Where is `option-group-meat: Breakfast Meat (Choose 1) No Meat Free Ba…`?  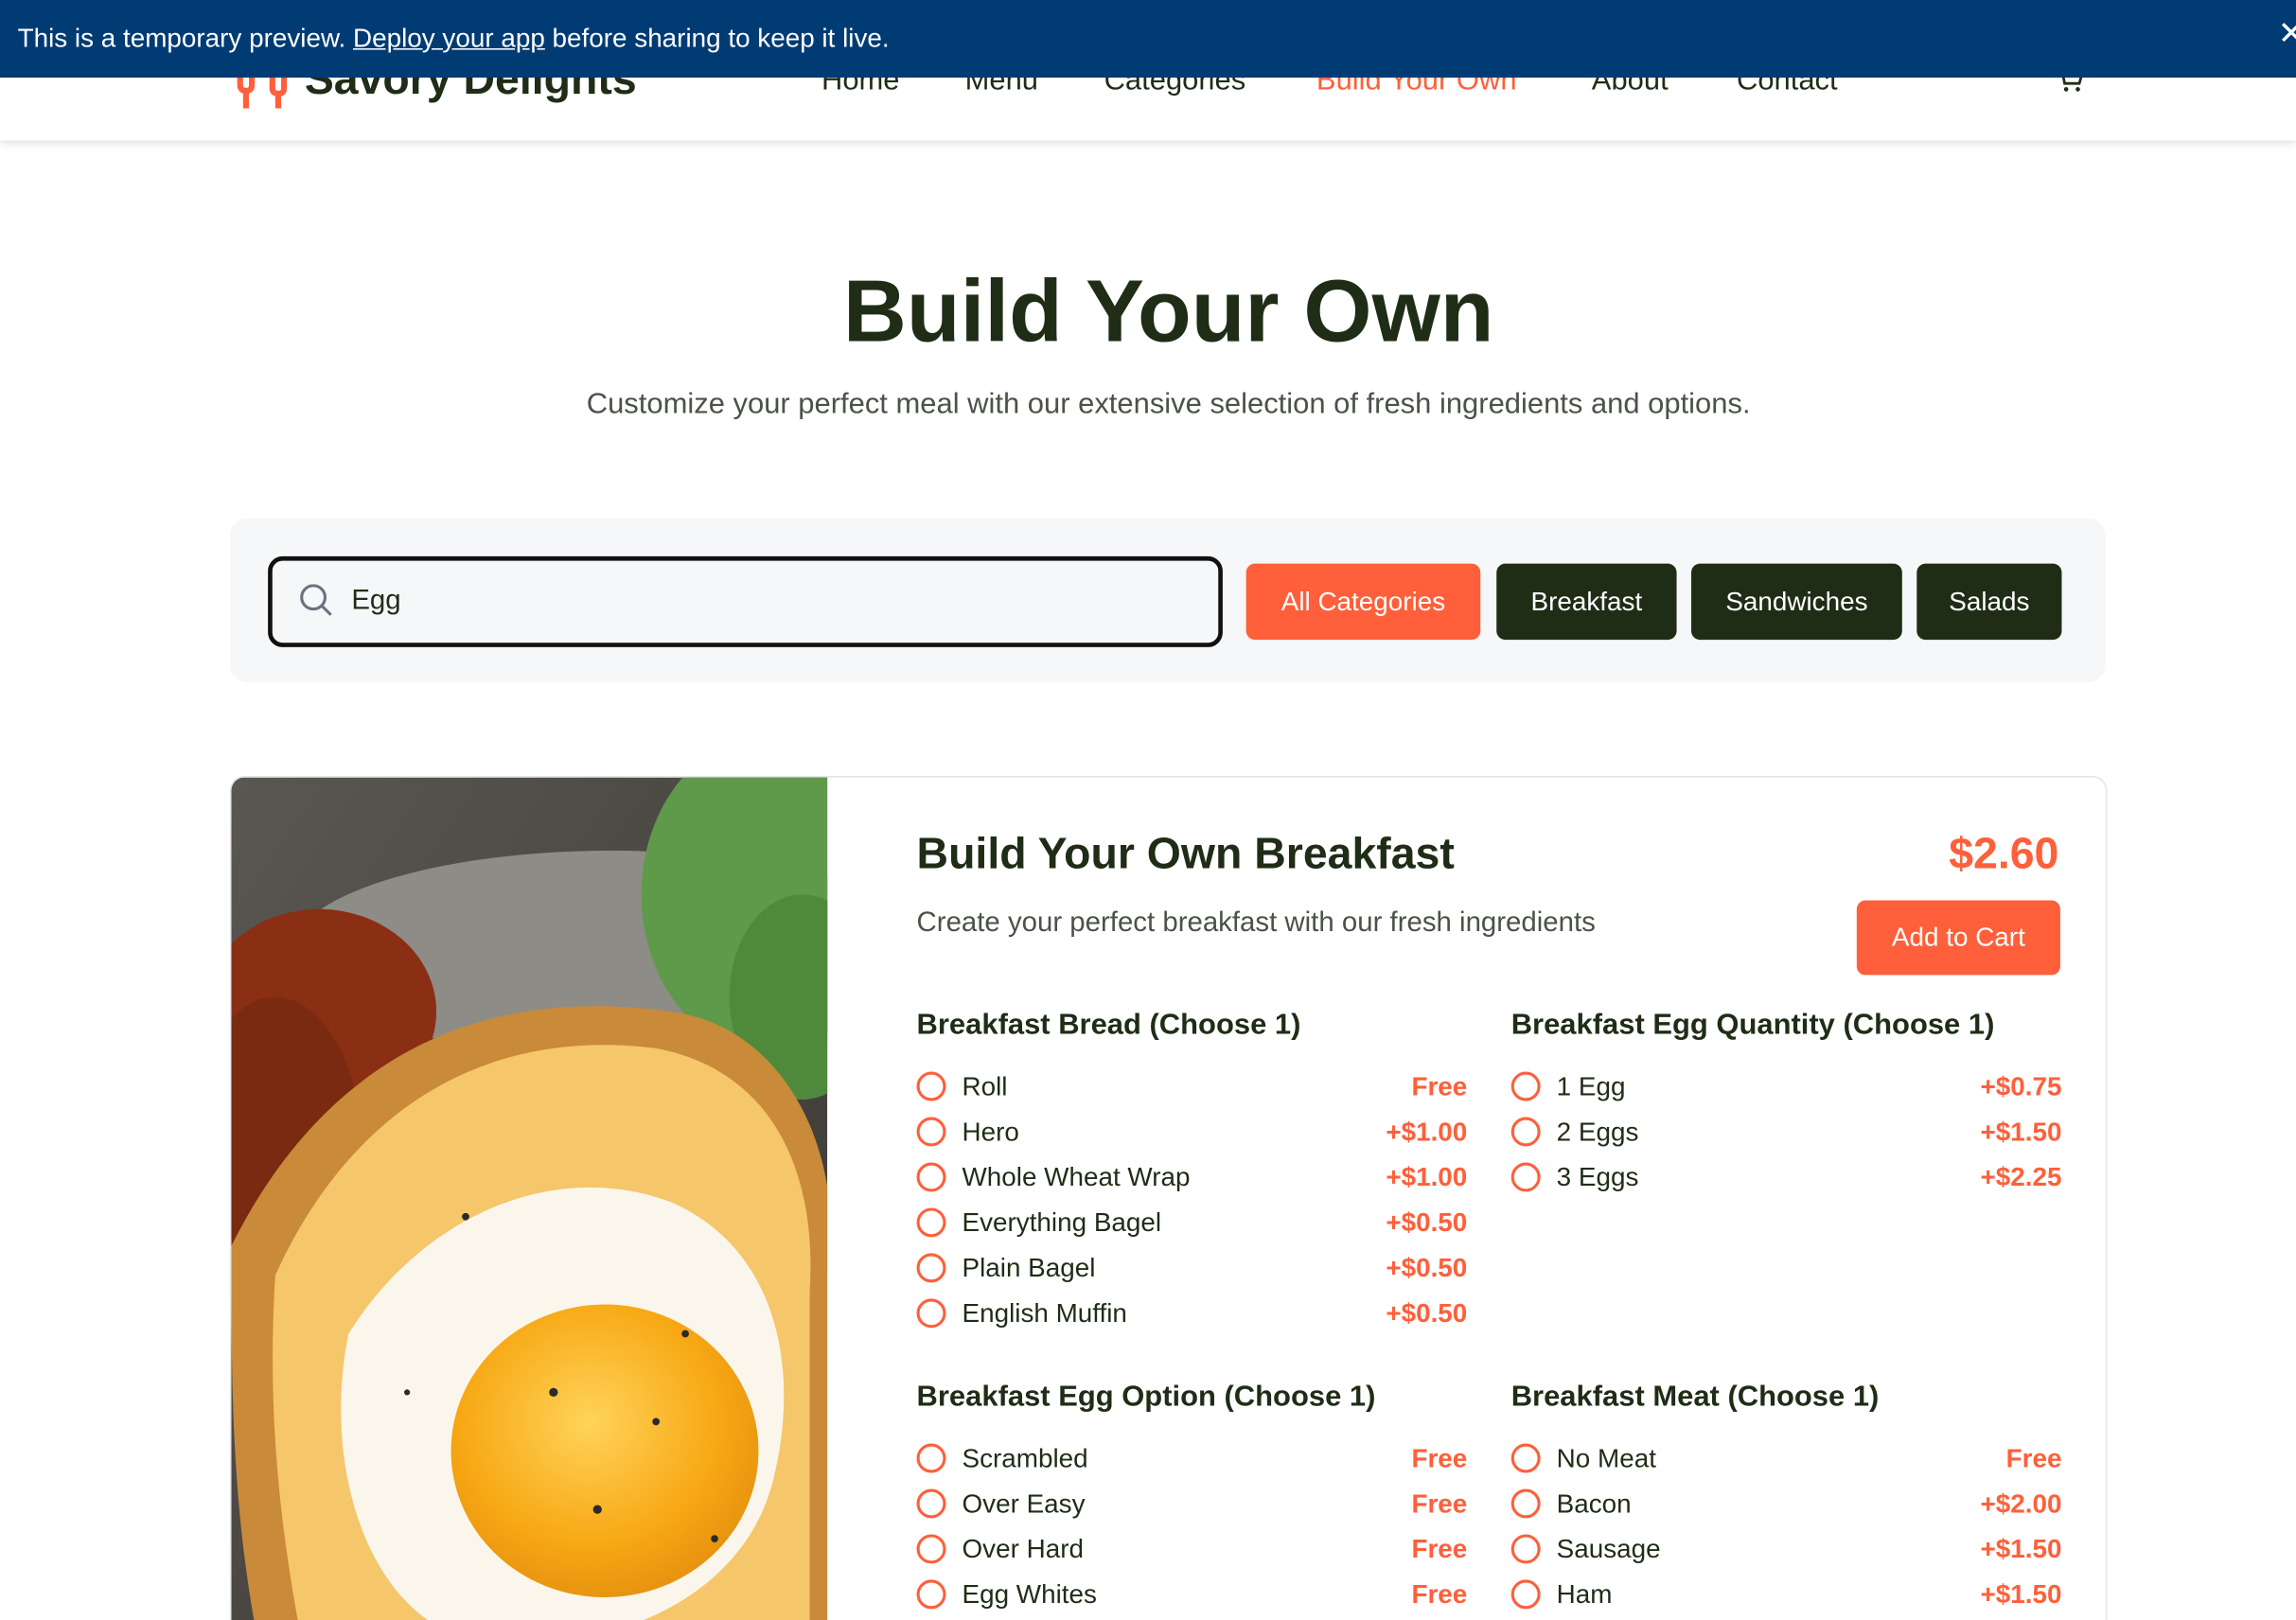
option-group-meat: Breakfast Meat (Choose 1) No Meat Free Ba… is located at coordinates (1786, 1500).